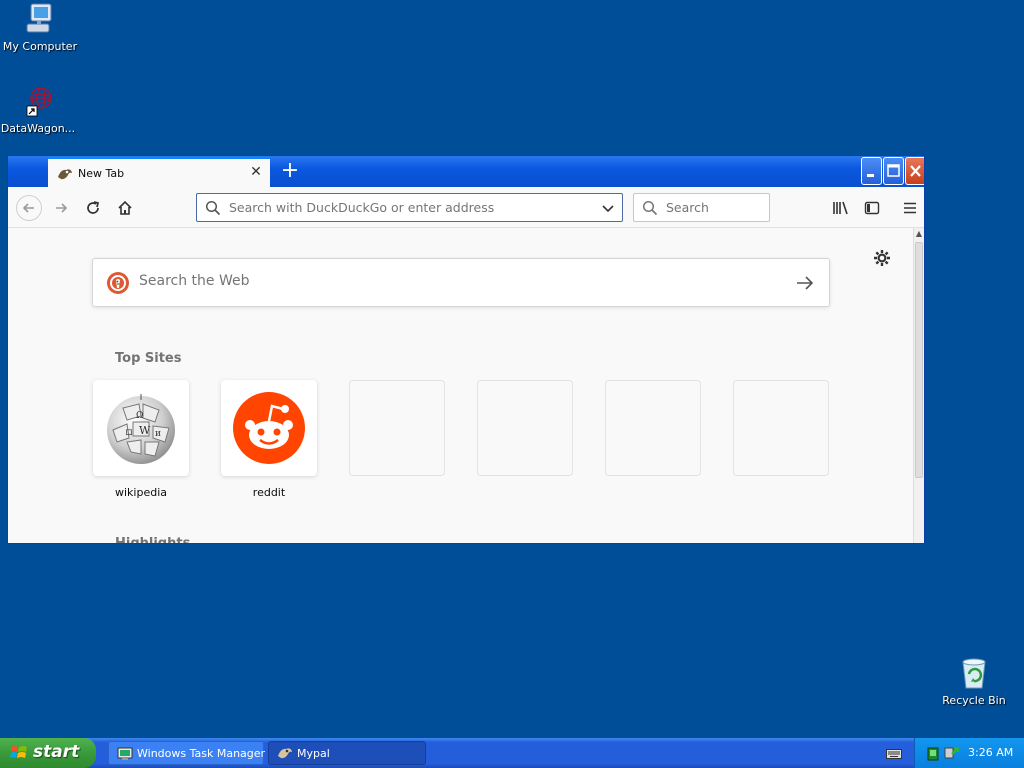  I want to click on svg-text: ロ, so click(129, 432).